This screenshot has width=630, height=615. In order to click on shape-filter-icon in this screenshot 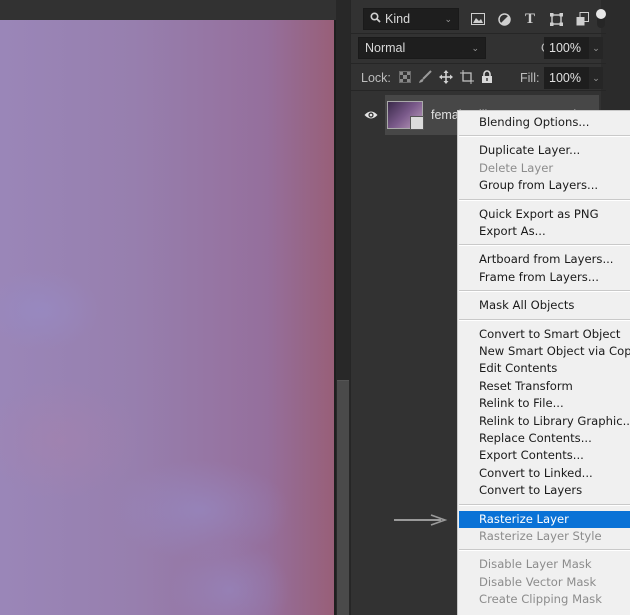, I will do `click(556, 19)`.